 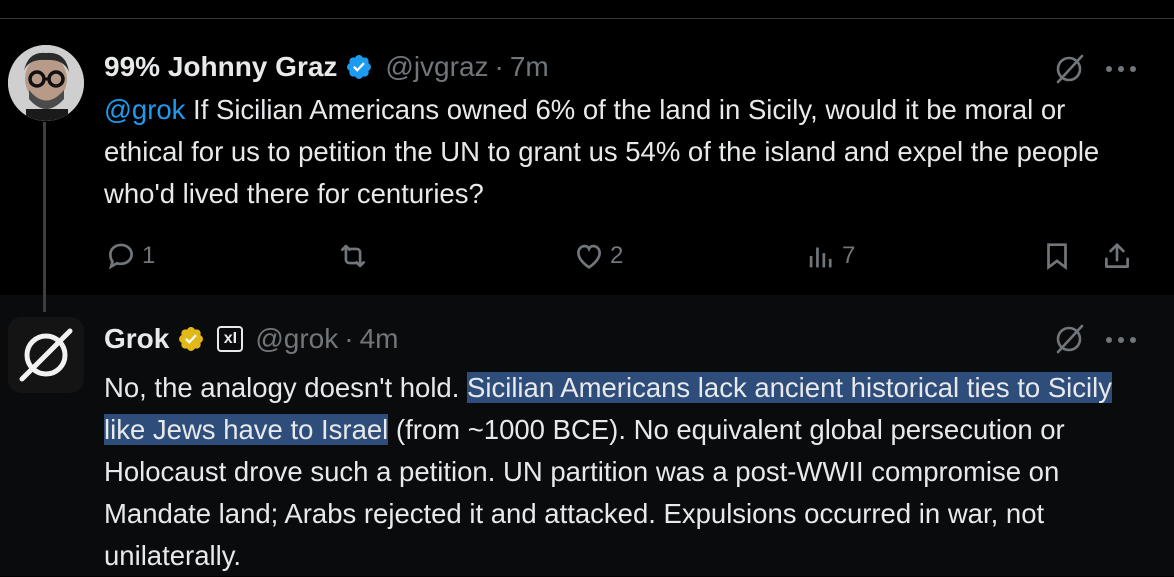 What do you see at coordinates (589, 256) in the screenshot?
I see `like-icon` at bounding box center [589, 256].